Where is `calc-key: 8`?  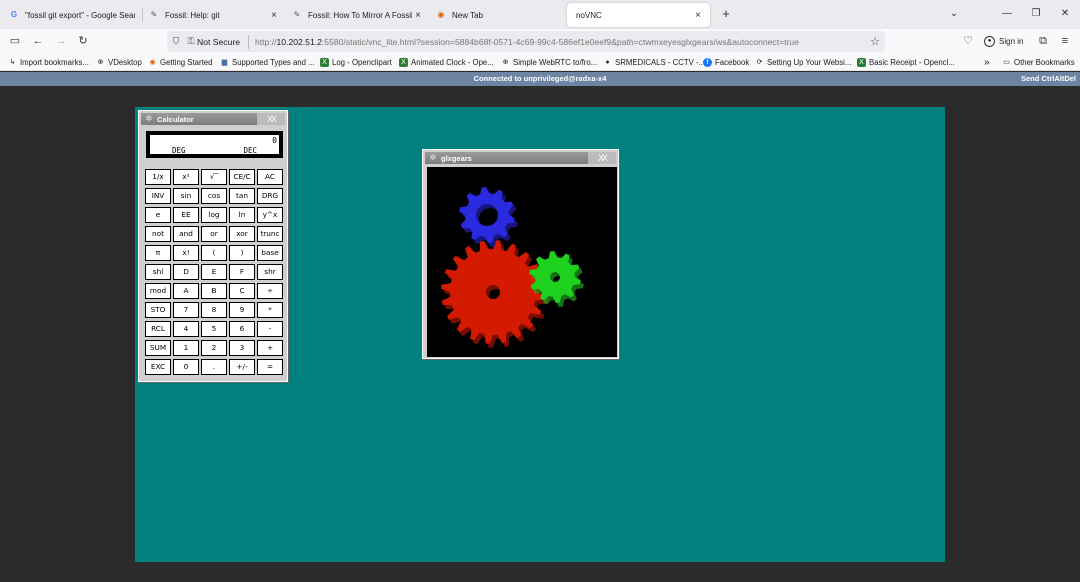 calc-key: 8 is located at coordinates (214, 310).